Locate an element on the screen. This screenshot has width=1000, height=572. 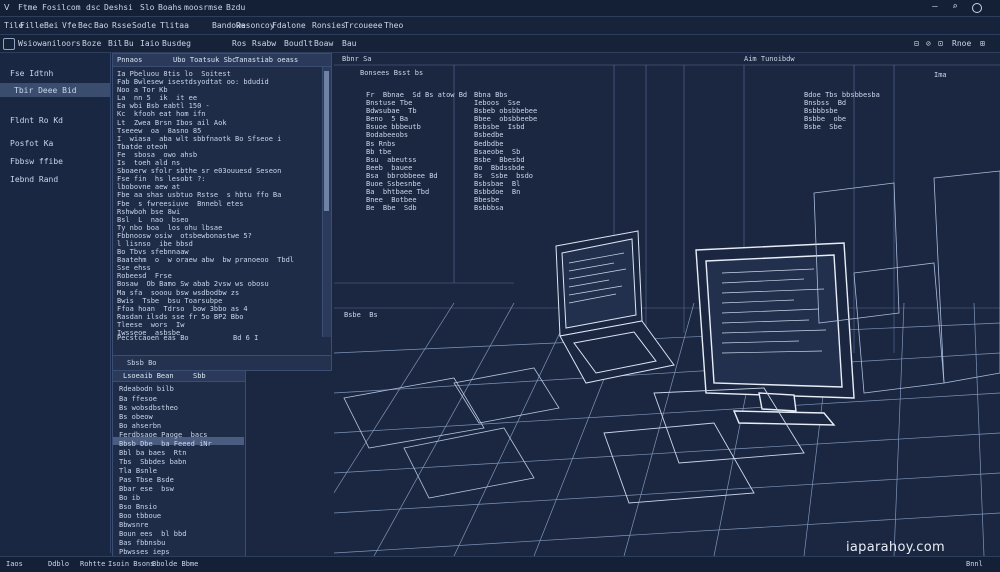
editor-footer-right: Bd 6 I is located at coordinates (246, 338).